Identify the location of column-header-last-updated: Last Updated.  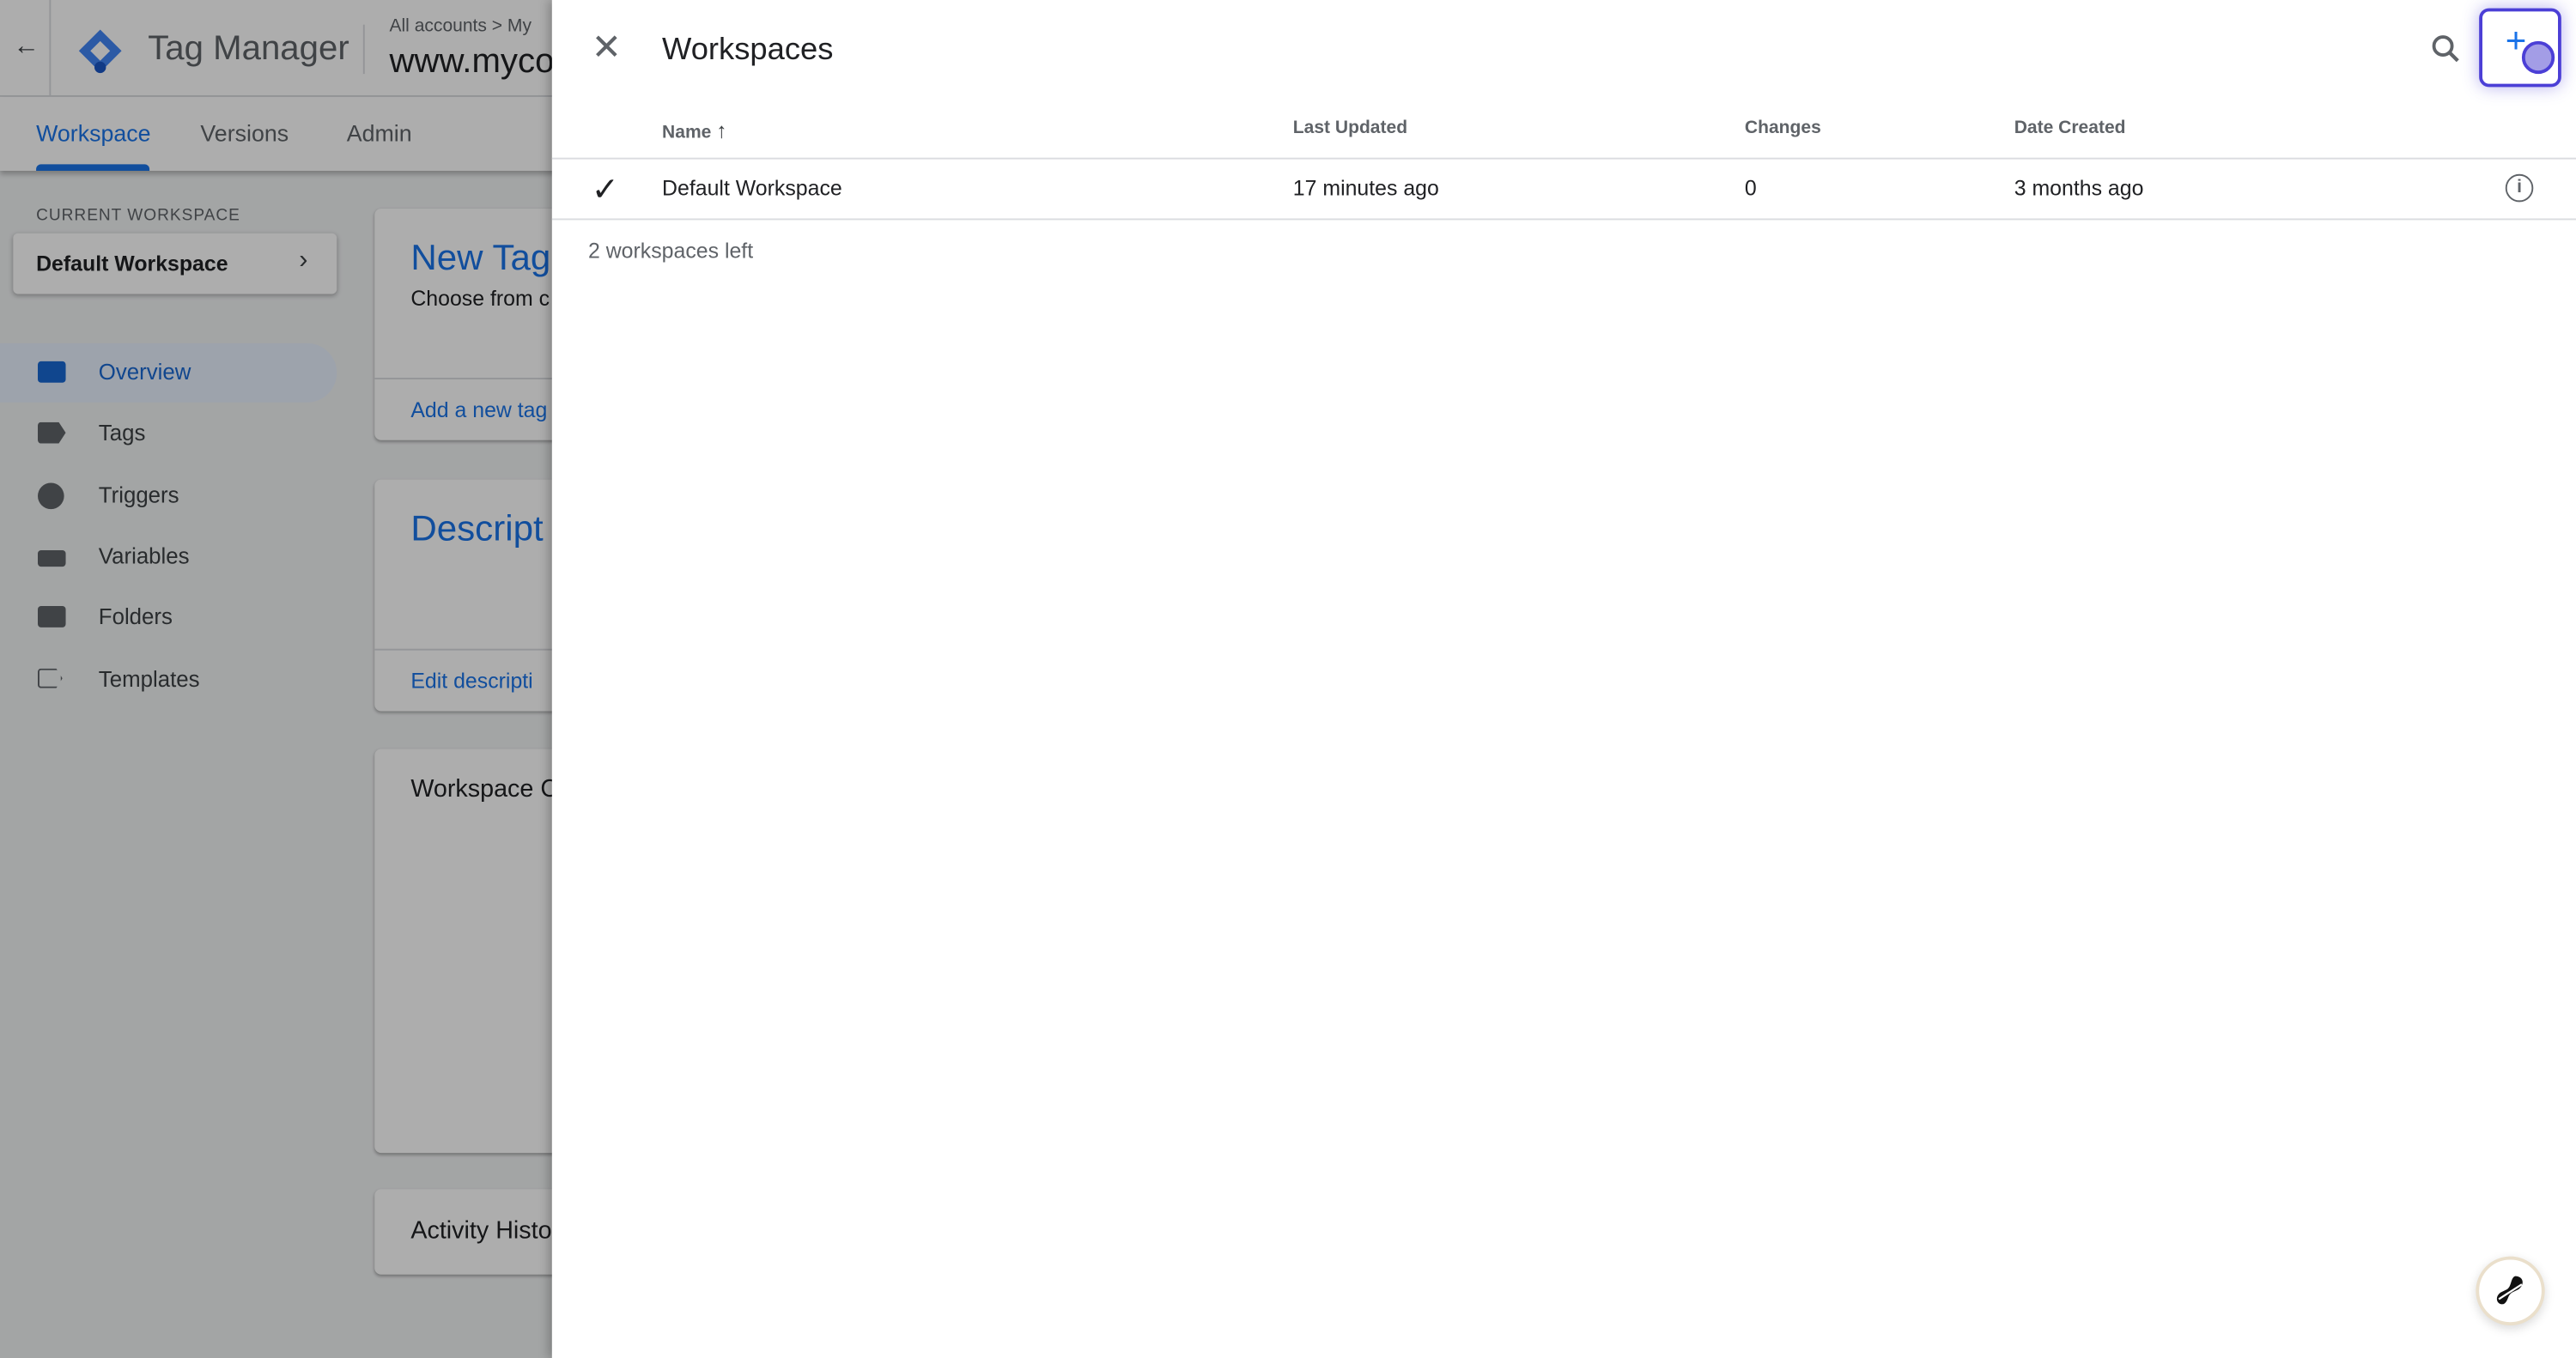
(1350, 128).